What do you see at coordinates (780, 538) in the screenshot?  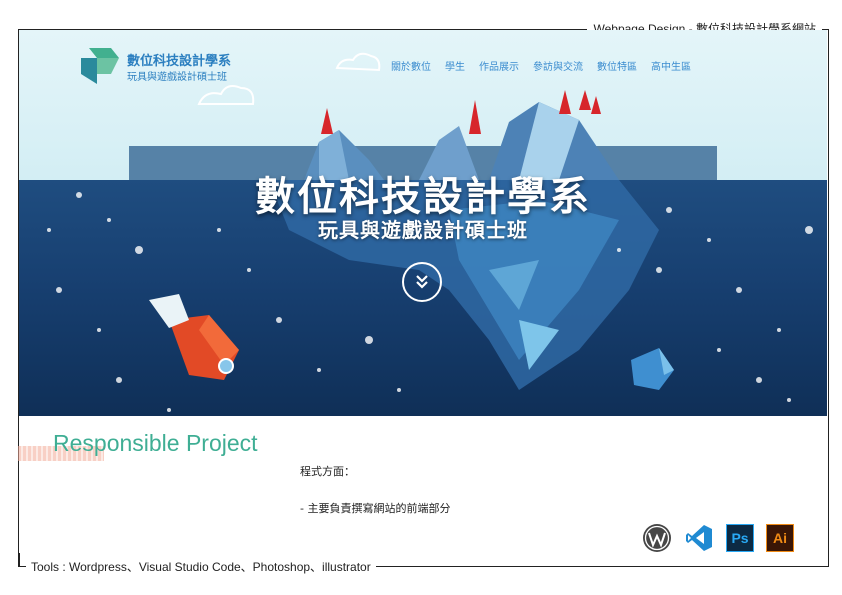 I see `illustrator-icon: Ai` at bounding box center [780, 538].